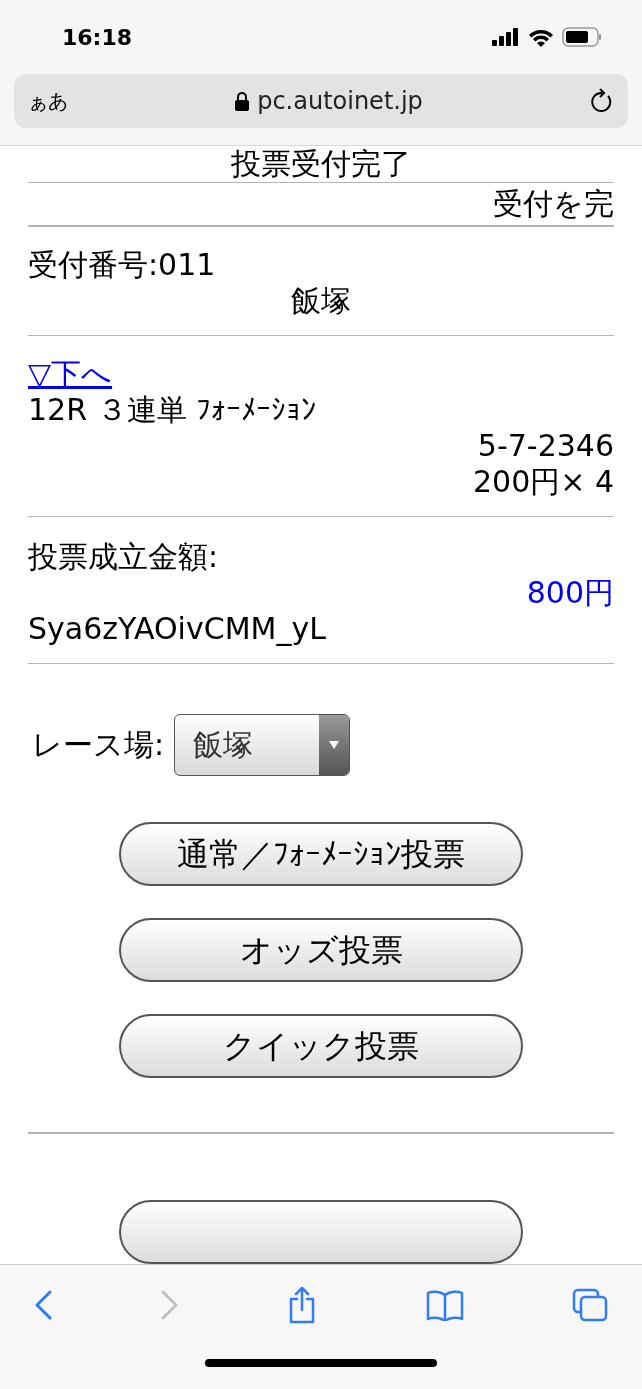 The image size is (642, 1389). What do you see at coordinates (262, 745) in the screenshot?
I see `venue-select: 飯塚` at bounding box center [262, 745].